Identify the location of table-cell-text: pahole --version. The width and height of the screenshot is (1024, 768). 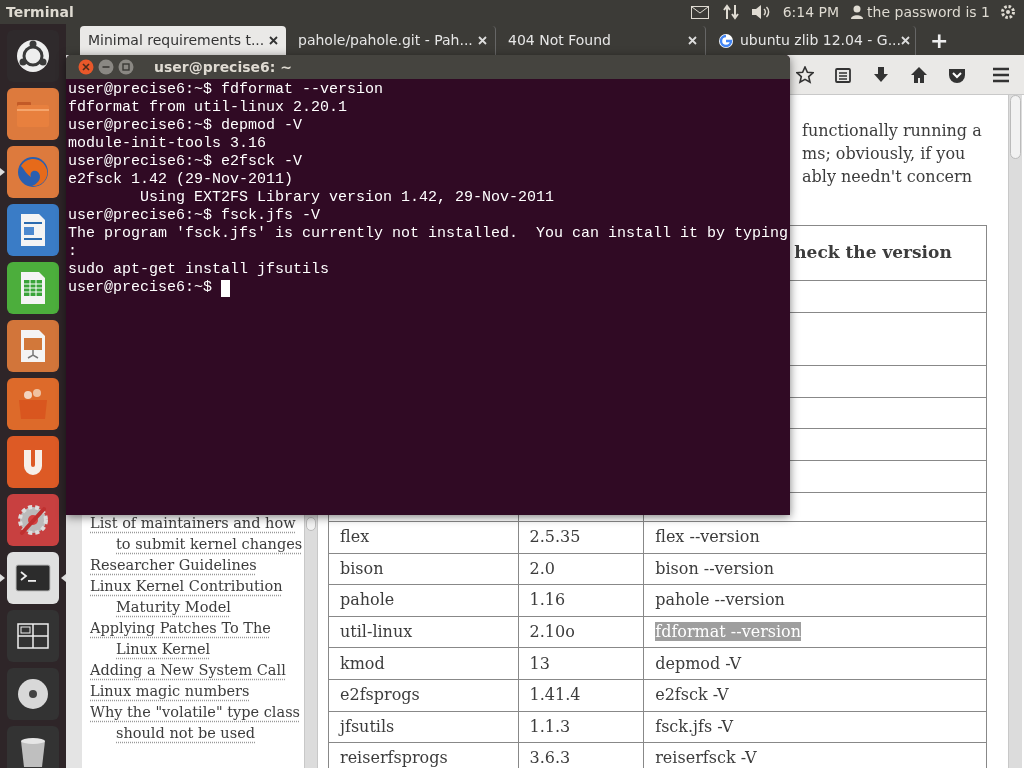
(720, 600).